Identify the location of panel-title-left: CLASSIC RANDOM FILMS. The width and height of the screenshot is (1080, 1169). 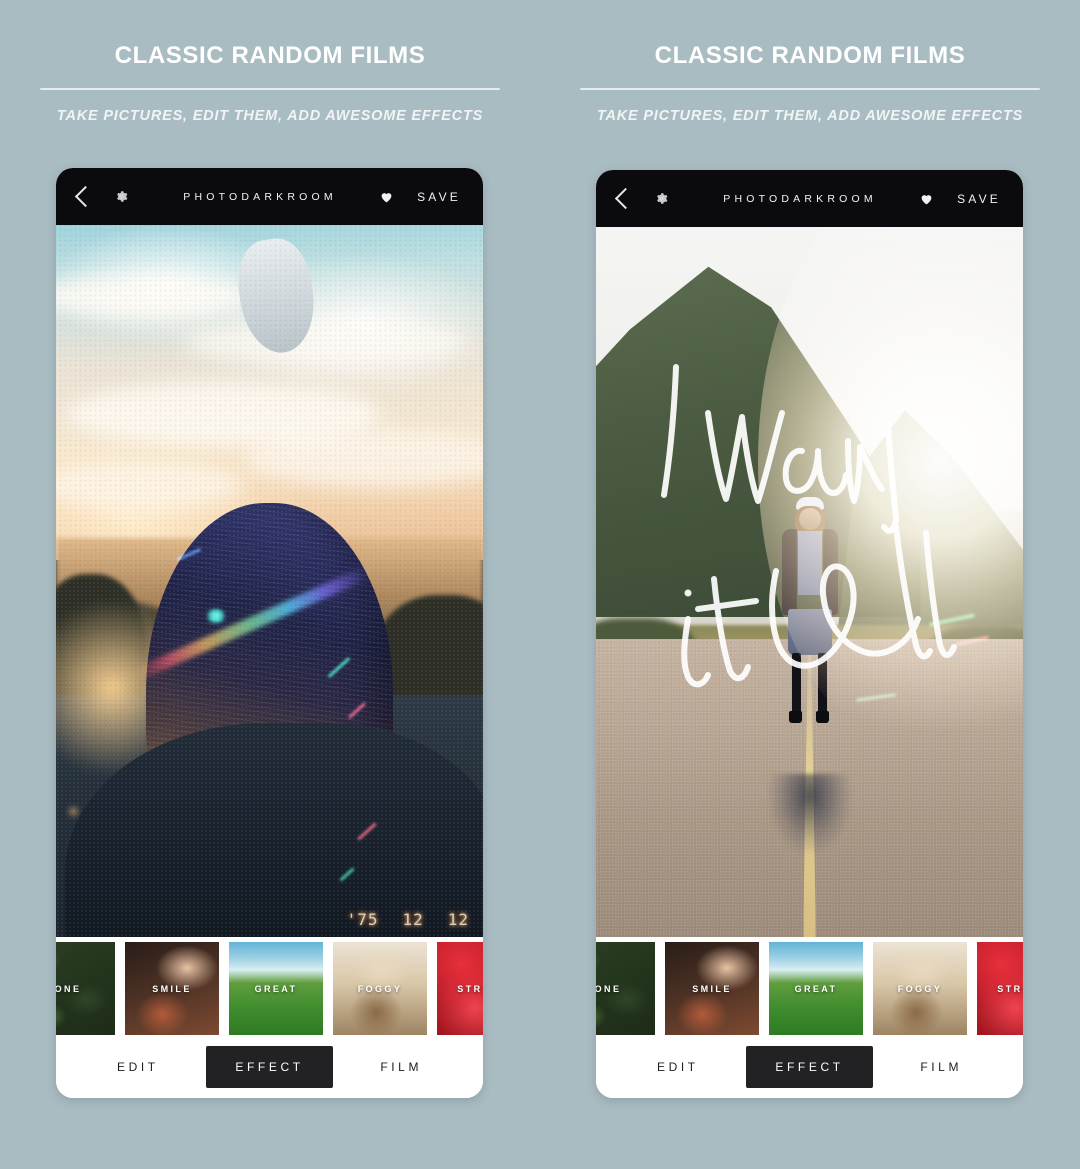
(270, 55).